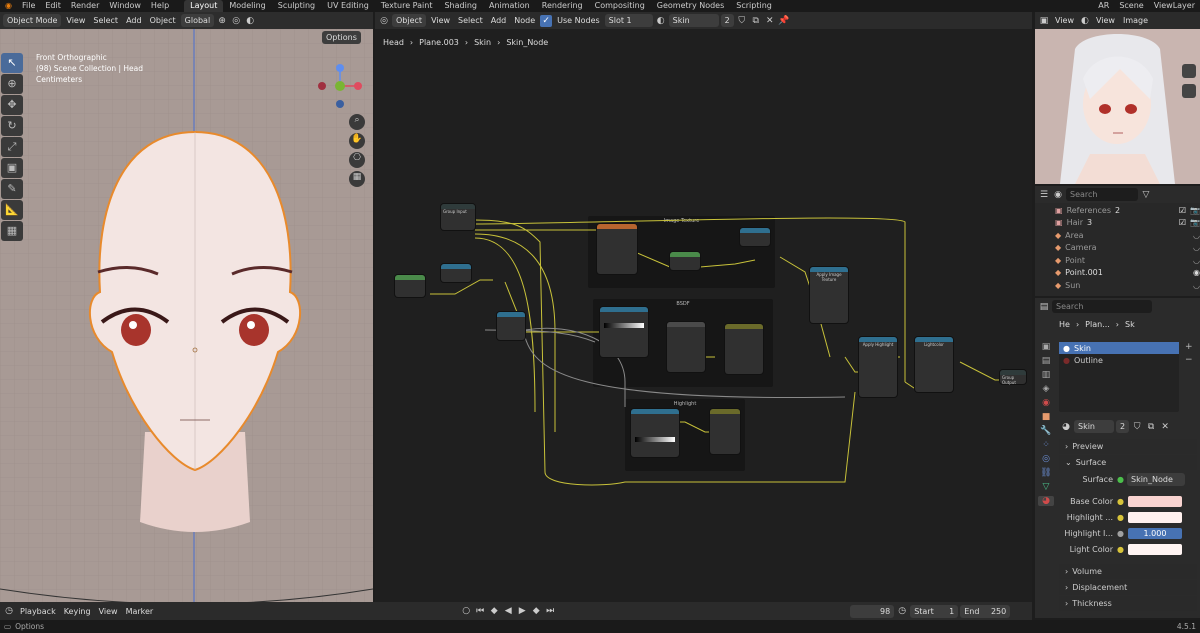 This screenshot has height=633, width=1200. I want to click on add-cube-tool-icon: ▦, so click(12, 231).